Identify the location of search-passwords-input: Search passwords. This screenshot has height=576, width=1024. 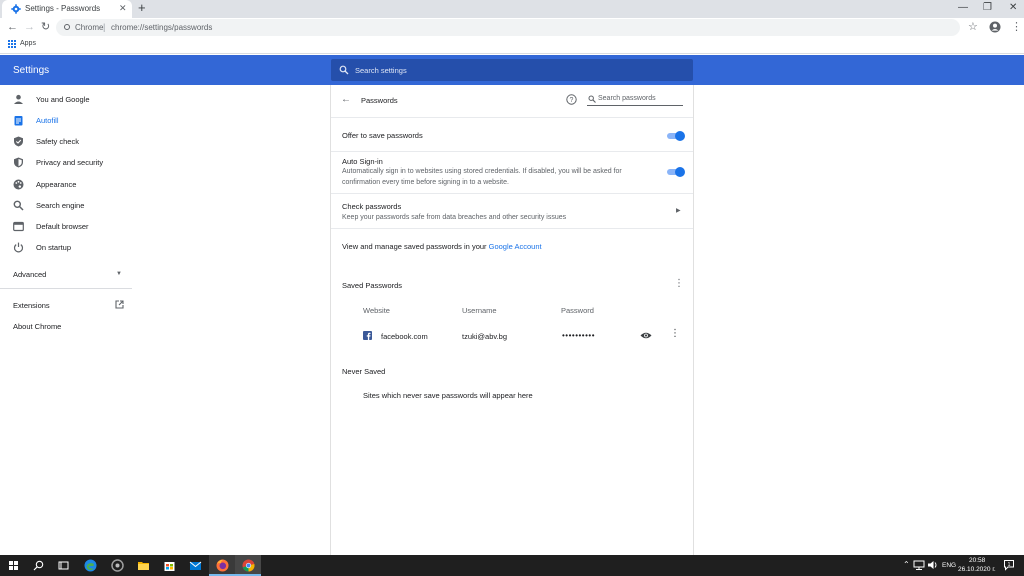
(635, 99).